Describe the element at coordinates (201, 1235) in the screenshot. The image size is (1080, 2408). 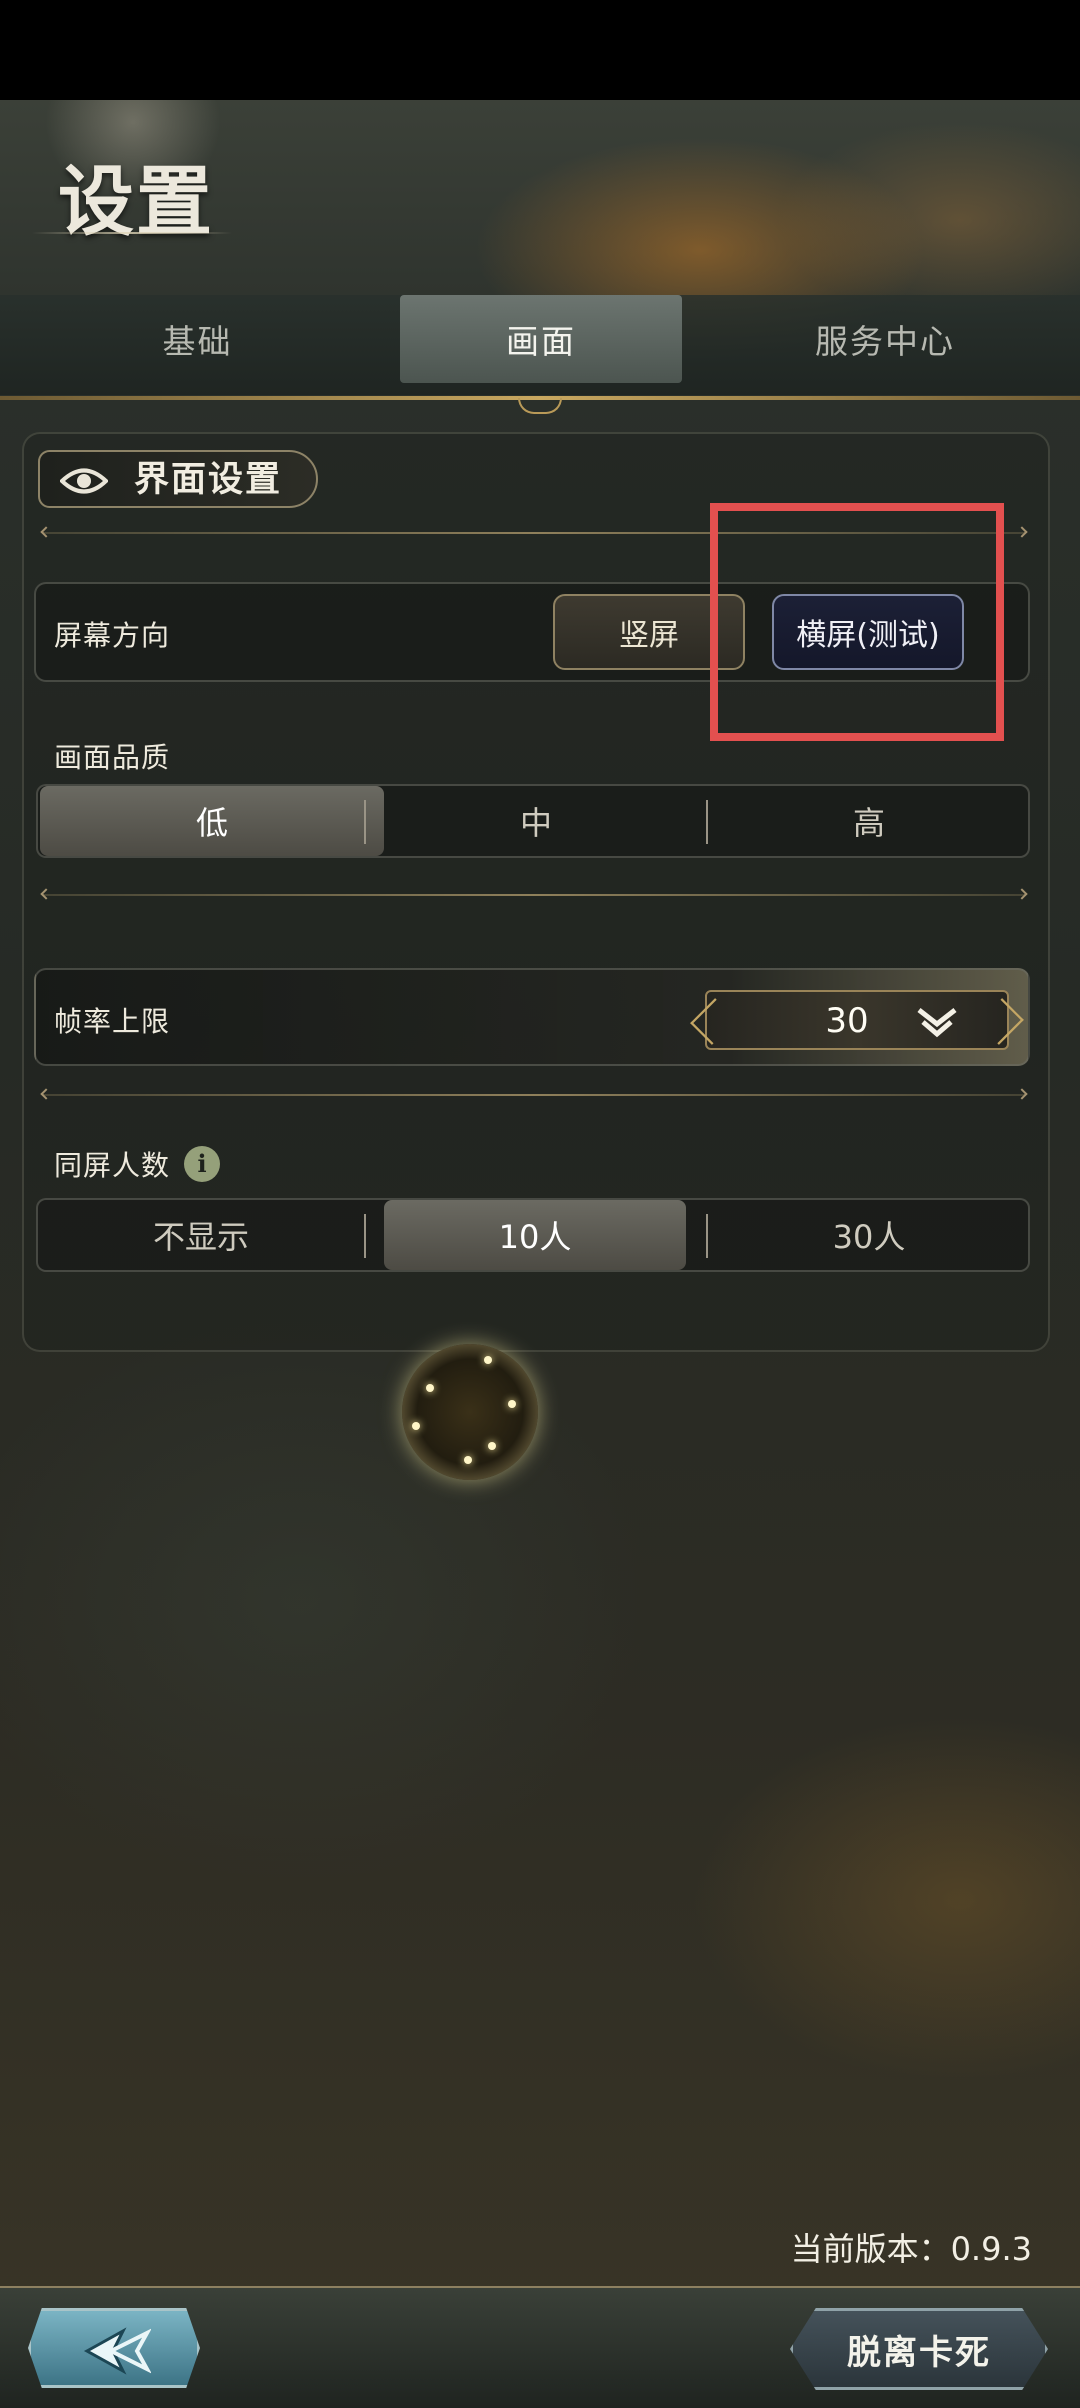
I see `players-hide-option: 不显示` at that location.